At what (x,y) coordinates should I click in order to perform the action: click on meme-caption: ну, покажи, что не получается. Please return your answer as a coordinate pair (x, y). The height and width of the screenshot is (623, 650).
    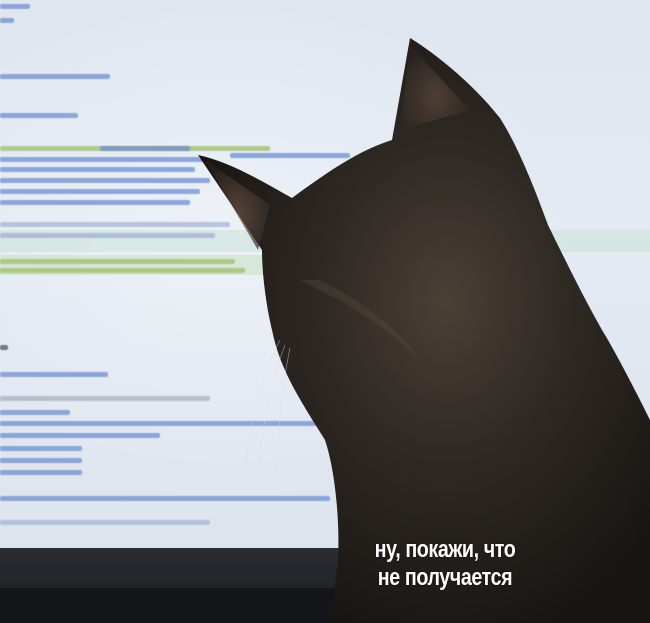
    Looking at the image, I should click on (445, 564).